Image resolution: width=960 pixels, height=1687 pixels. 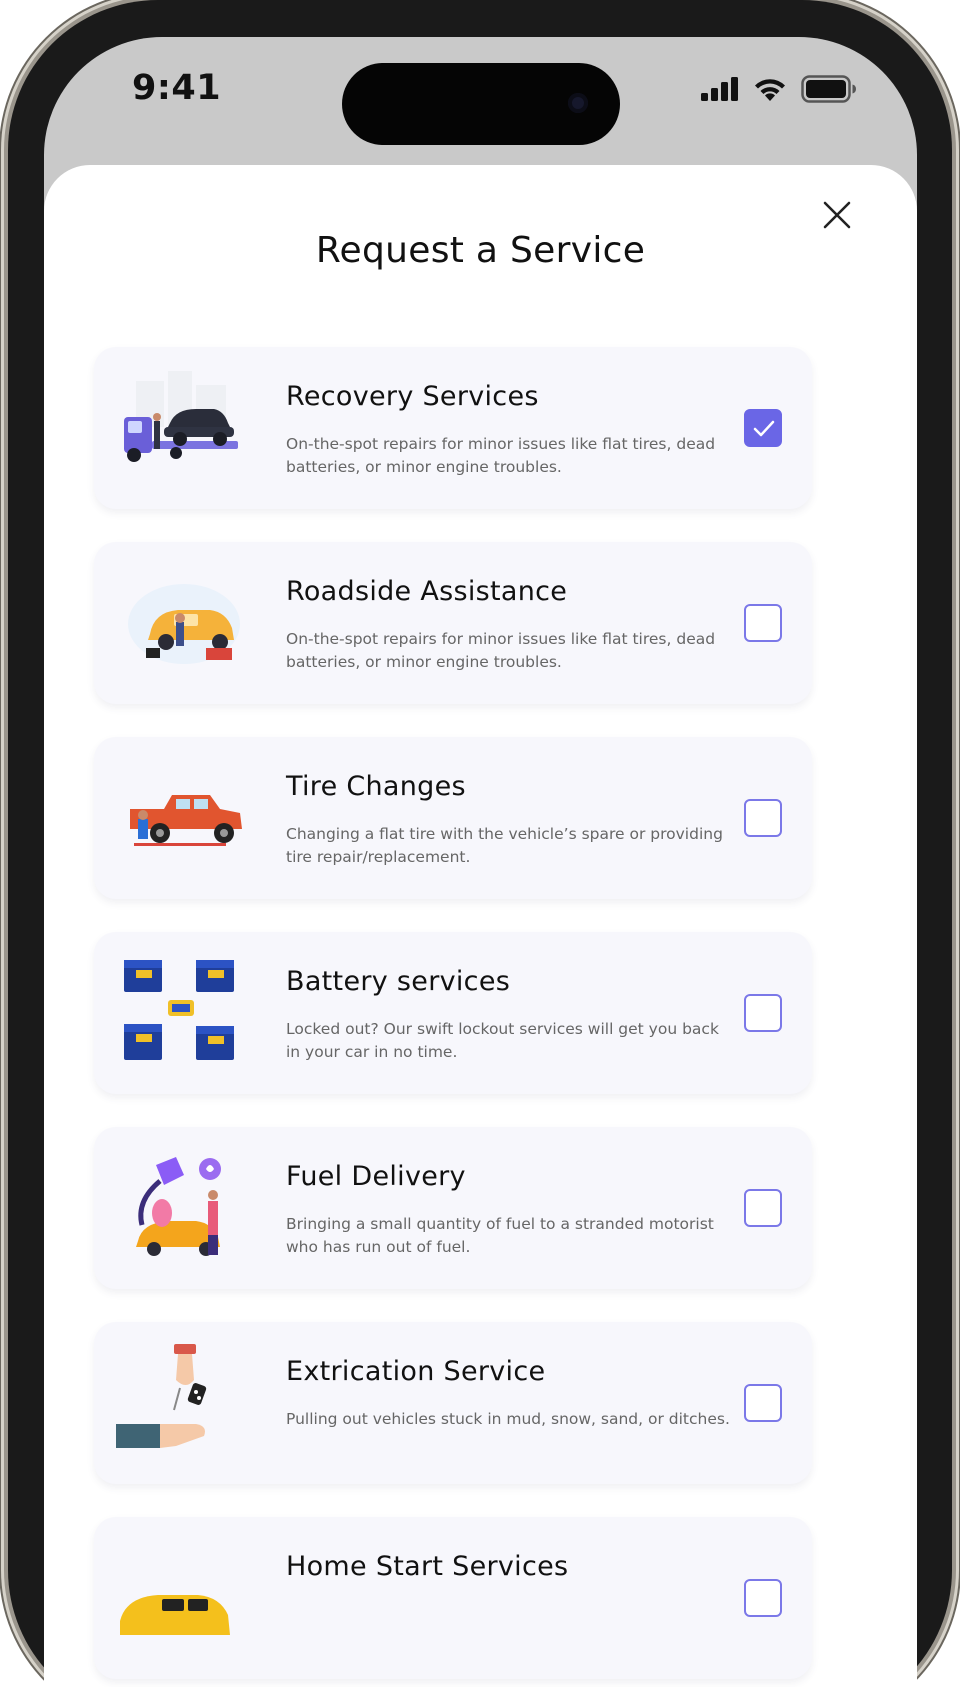 What do you see at coordinates (412, 396) in the screenshot?
I see `service-title: Recovery Services` at bounding box center [412, 396].